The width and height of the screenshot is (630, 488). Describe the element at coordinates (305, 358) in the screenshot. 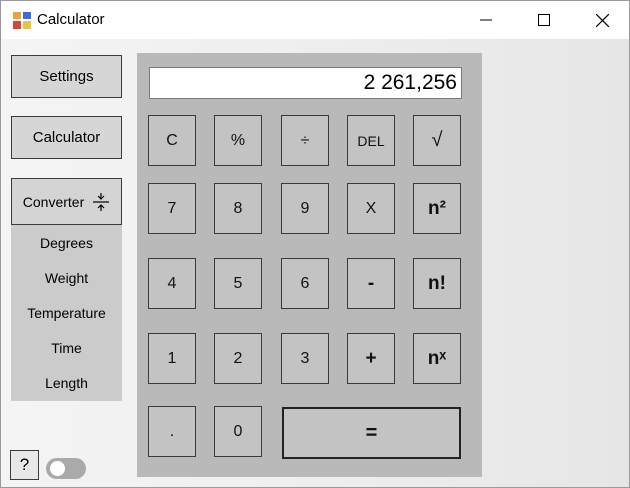

I see `digit-3-button: 3` at that location.